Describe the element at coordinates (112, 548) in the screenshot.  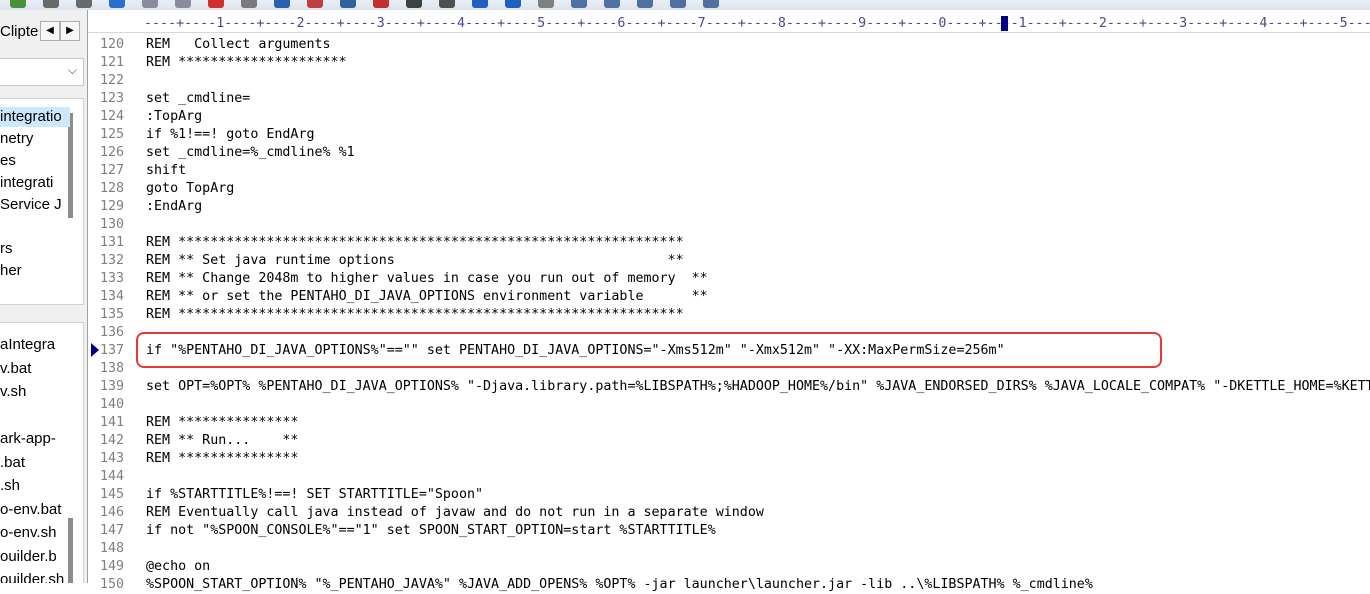
I see `line-number: 148` at that location.